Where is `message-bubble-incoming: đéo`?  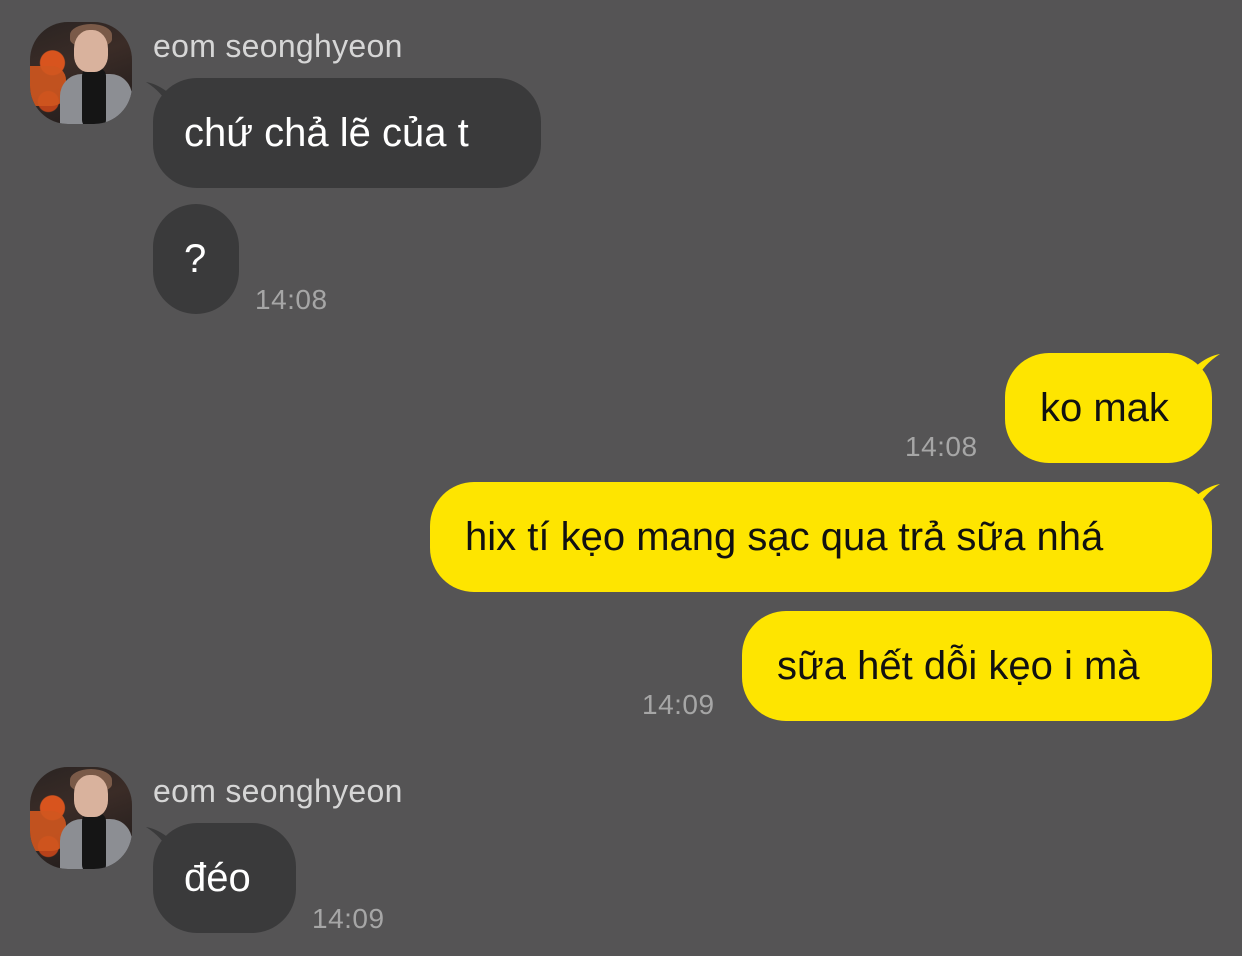
message-bubble-incoming: đéo is located at coordinates (224, 878).